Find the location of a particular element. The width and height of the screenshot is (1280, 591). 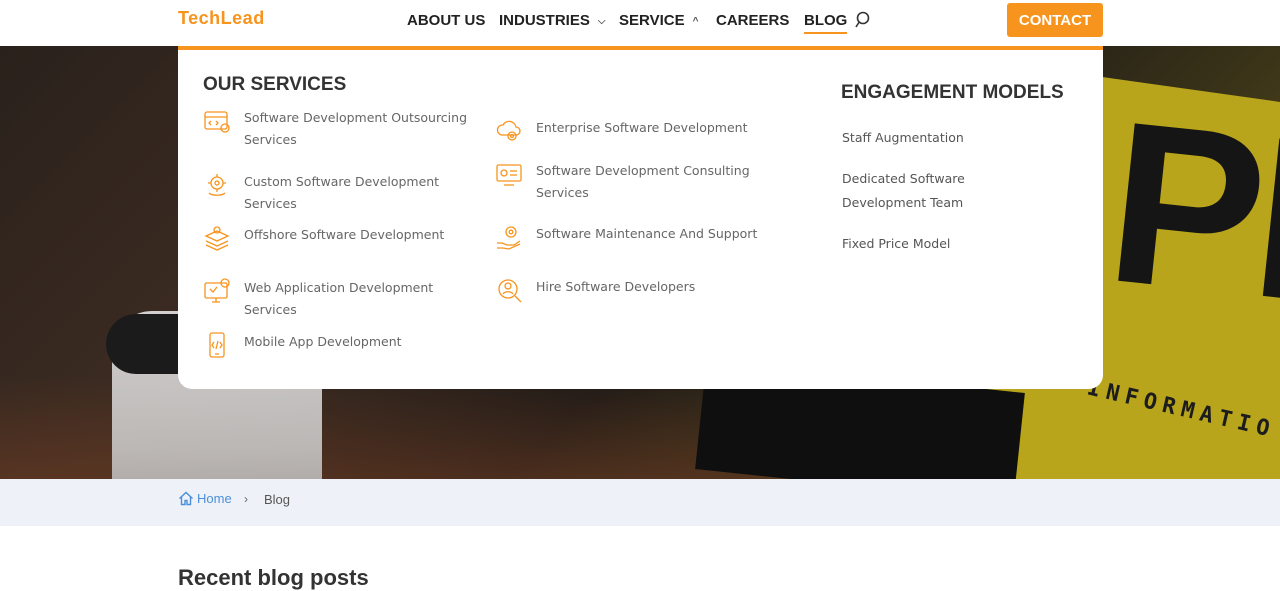

web-monitor-icon is located at coordinates (217, 290).